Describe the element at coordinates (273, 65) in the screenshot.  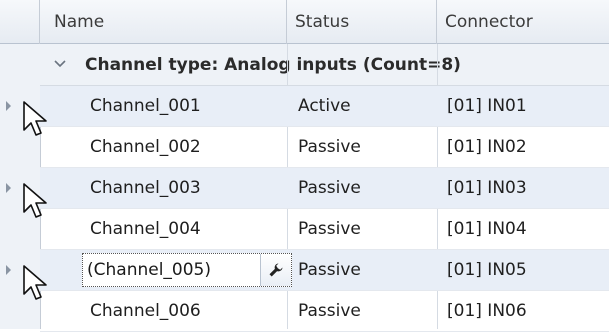
I see `group-label: Channel type: Analog inputs (Count=8)` at that location.